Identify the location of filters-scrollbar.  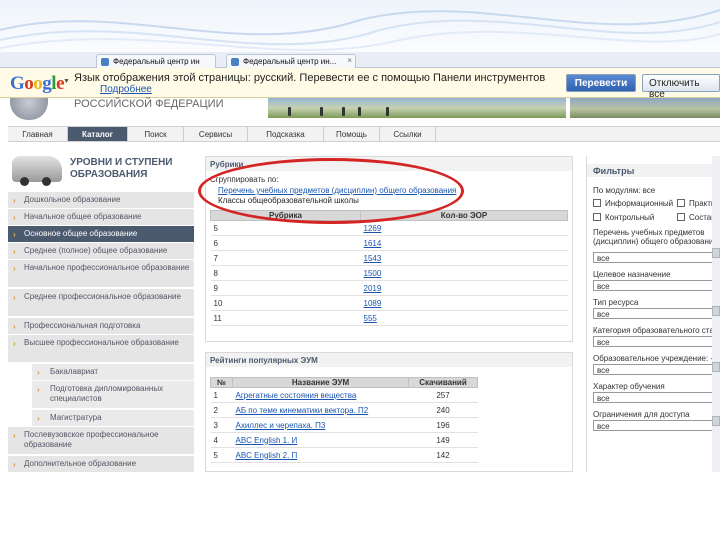
(716, 314).